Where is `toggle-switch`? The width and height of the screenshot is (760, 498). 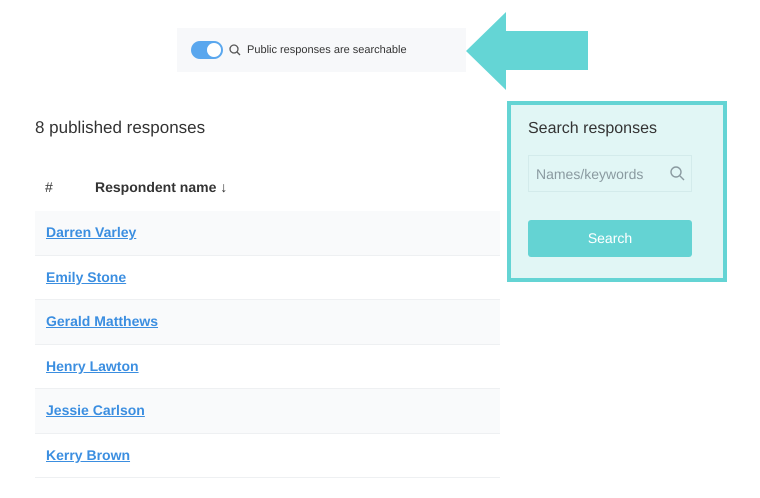 toggle-switch is located at coordinates (207, 50).